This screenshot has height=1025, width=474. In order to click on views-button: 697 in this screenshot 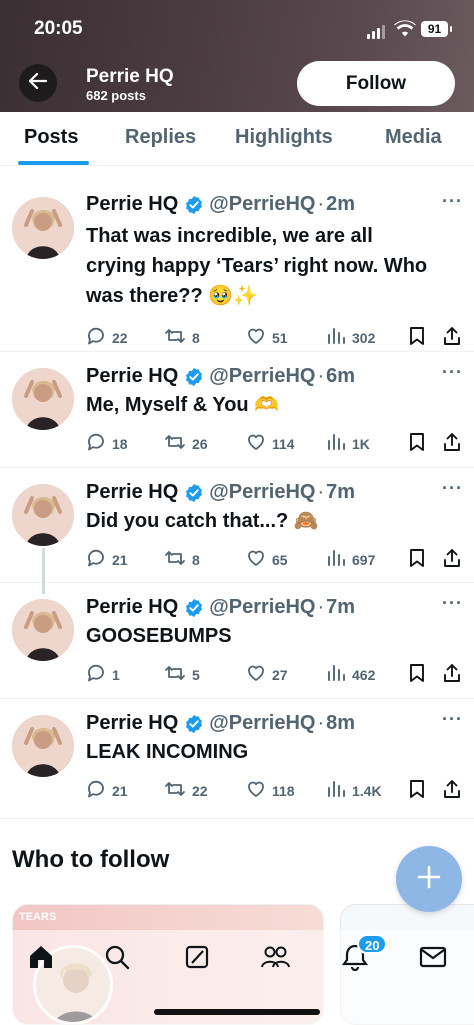, I will do `click(350, 559)`.